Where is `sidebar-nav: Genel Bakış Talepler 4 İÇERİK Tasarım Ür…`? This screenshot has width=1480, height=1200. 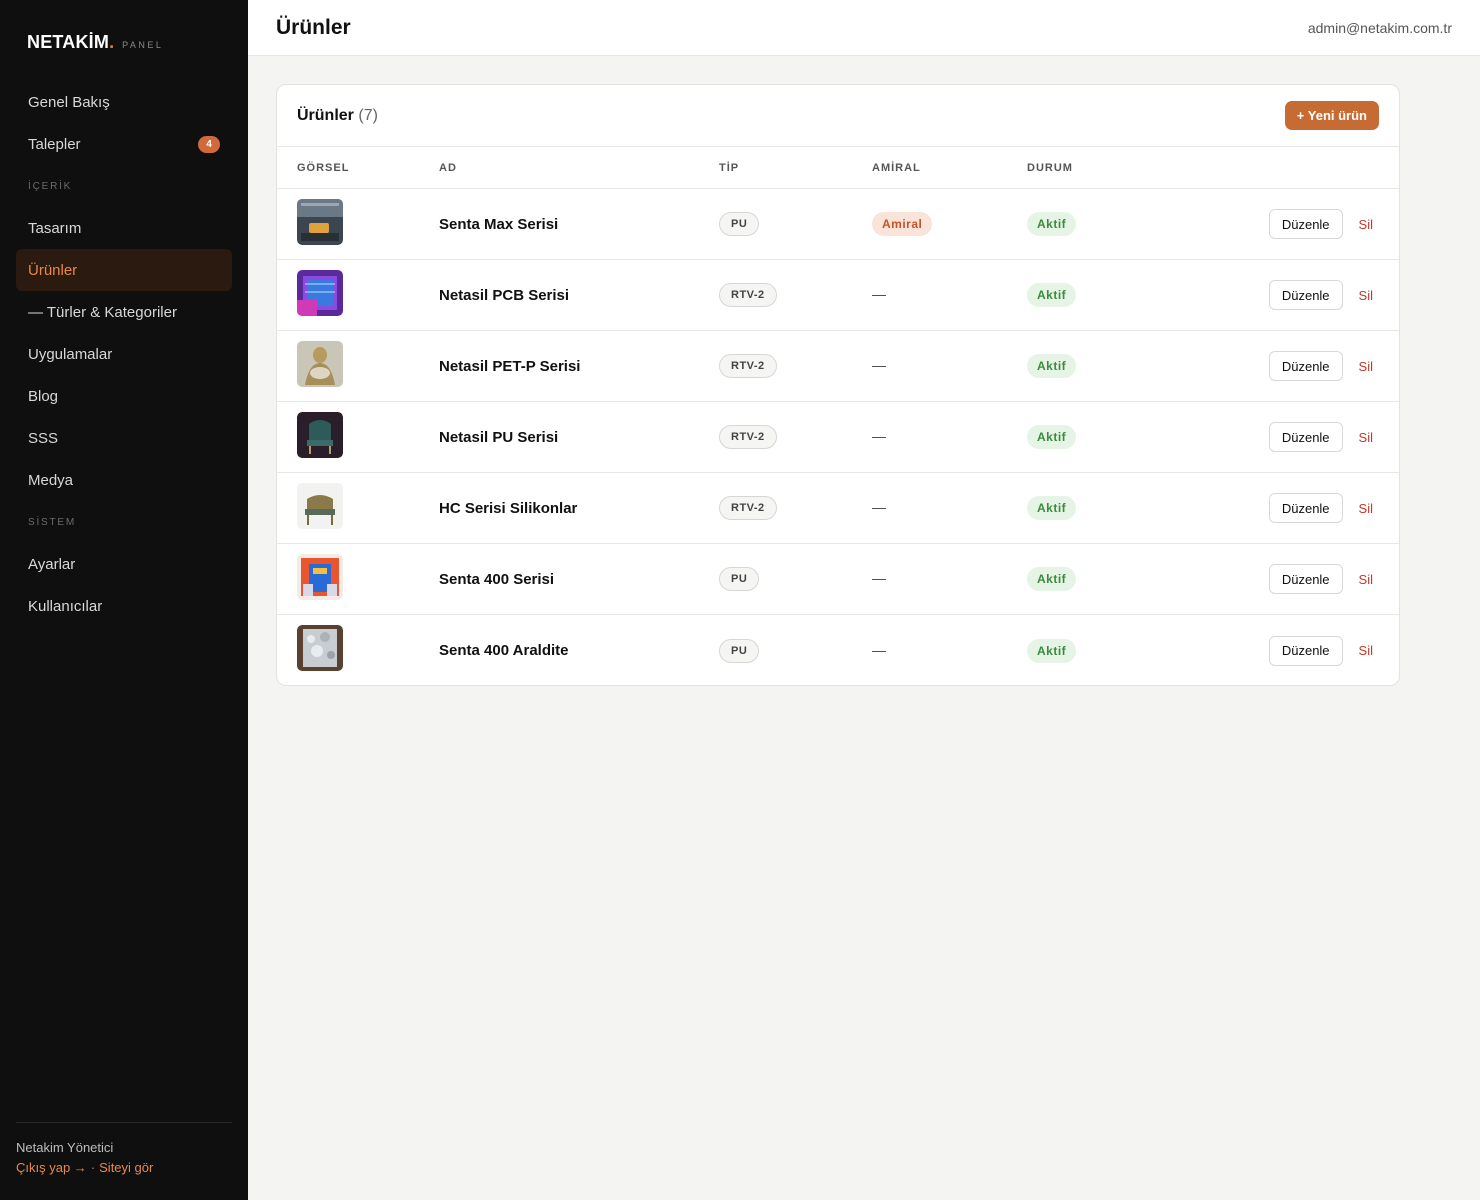
sidebar-nav: Genel Bakış Talepler 4 İÇERİK Tasarım Ür… is located at coordinates (124, 354).